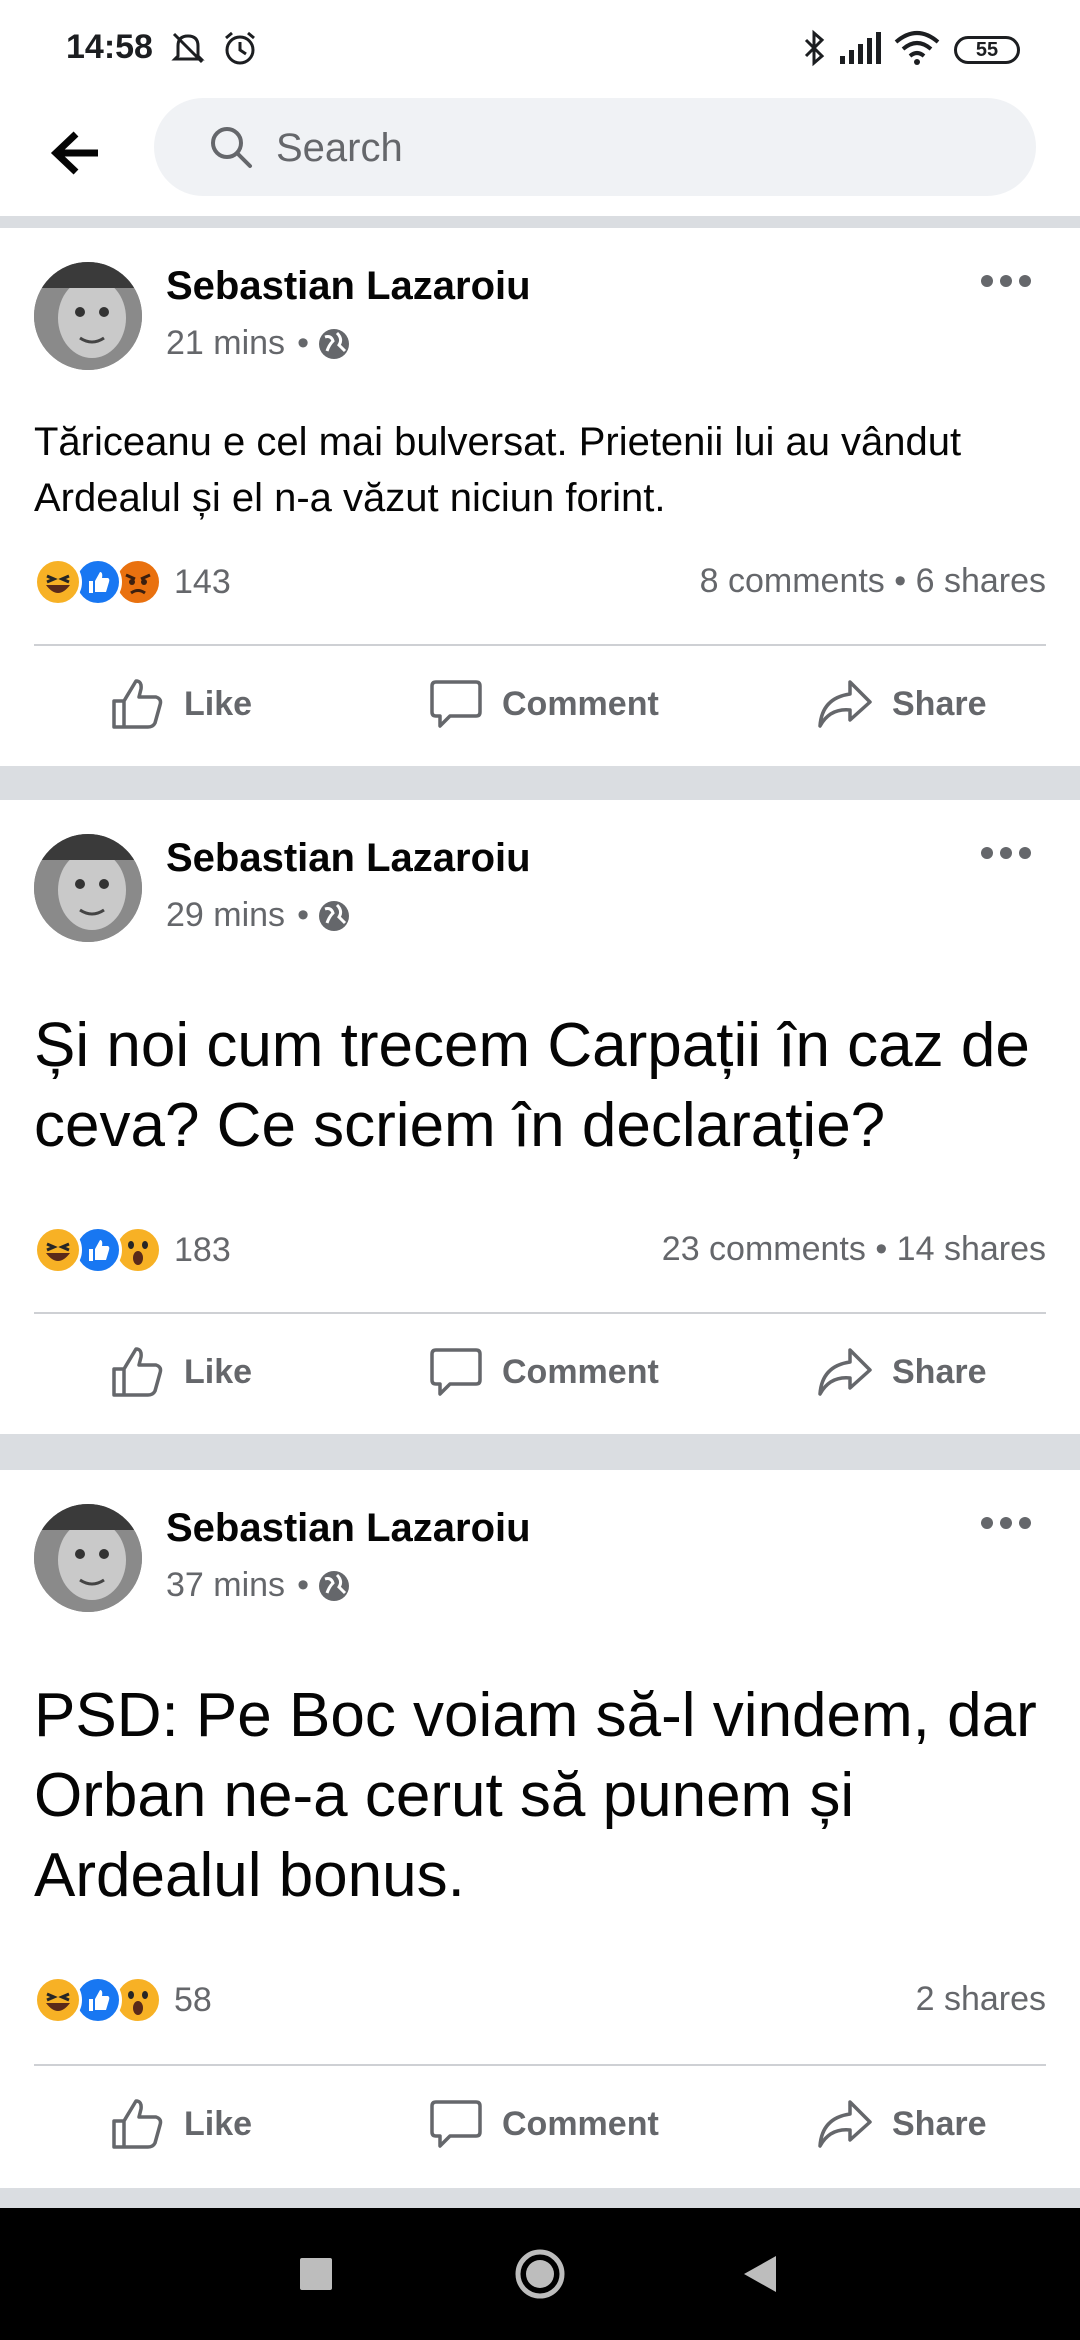 The image size is (1080, 2340). Describe the element at coordinates (225, 1585) in the screenshot. I see `post-time: 37 mins` at that location.